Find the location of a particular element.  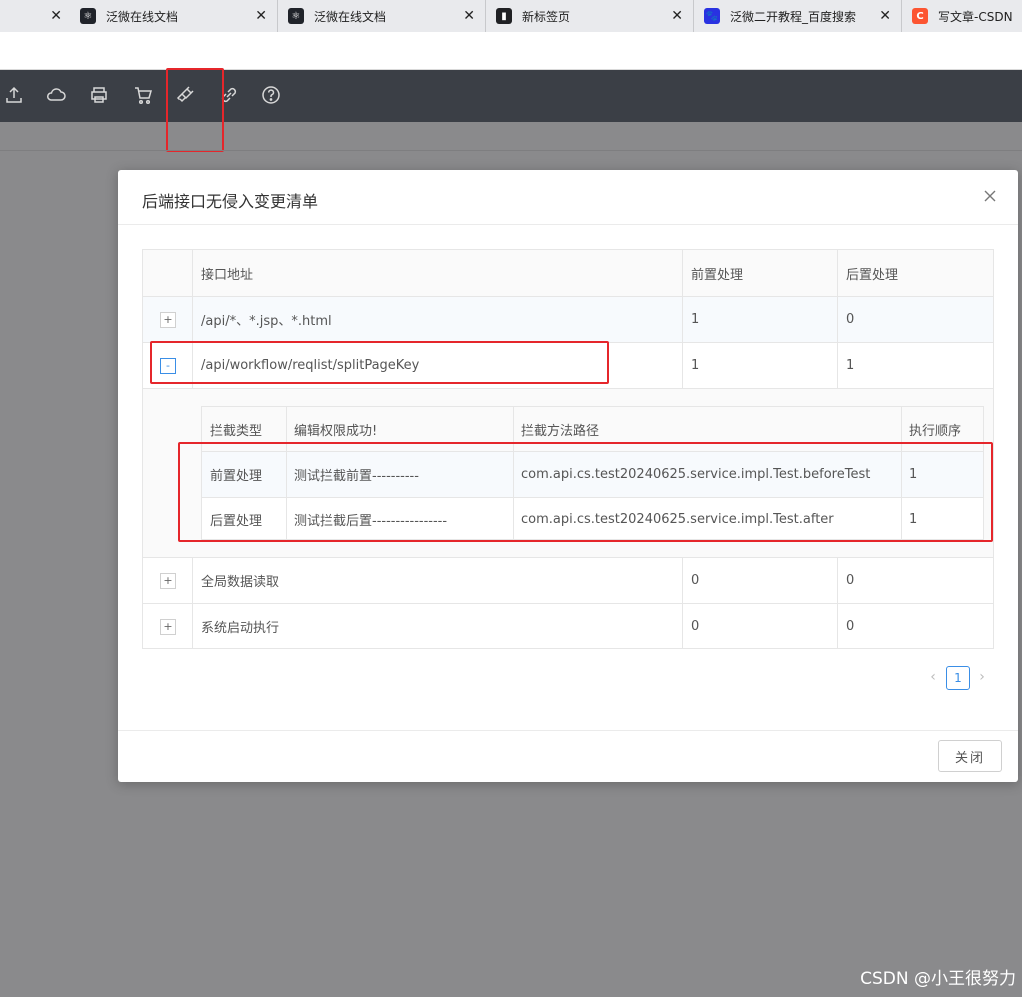

cart-icon is located at coordinates (143, 95).